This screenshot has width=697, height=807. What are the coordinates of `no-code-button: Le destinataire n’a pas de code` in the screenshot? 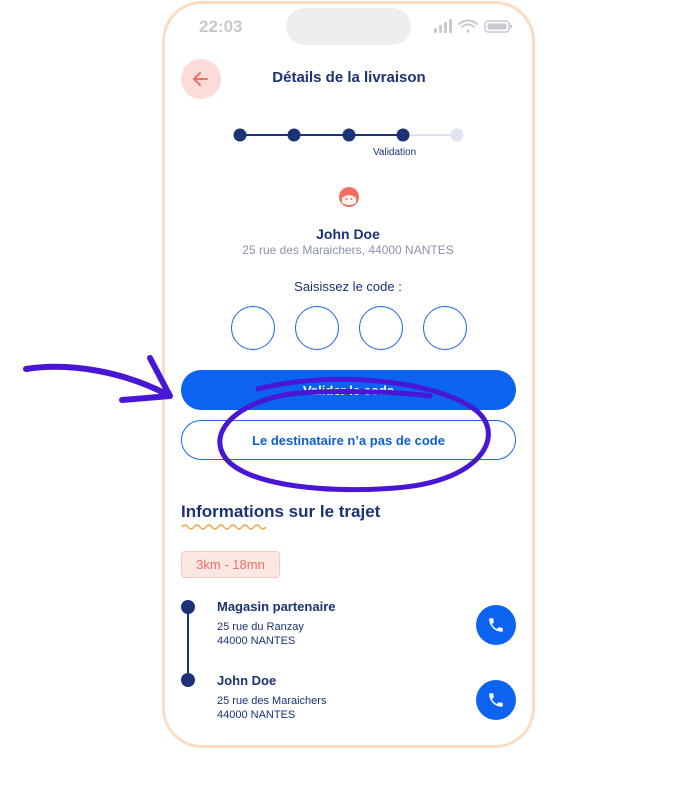 It's located at (348, 440).